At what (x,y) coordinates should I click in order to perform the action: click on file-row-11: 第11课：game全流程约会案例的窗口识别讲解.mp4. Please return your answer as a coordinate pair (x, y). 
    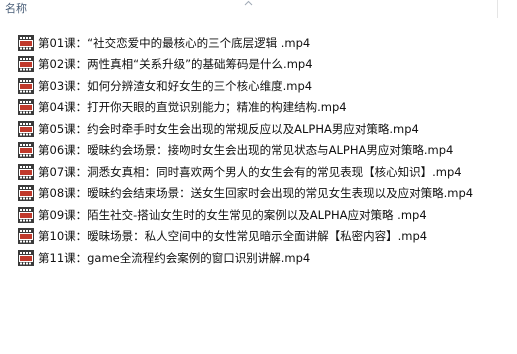
    Looking at the image, I should click on (265, 258).